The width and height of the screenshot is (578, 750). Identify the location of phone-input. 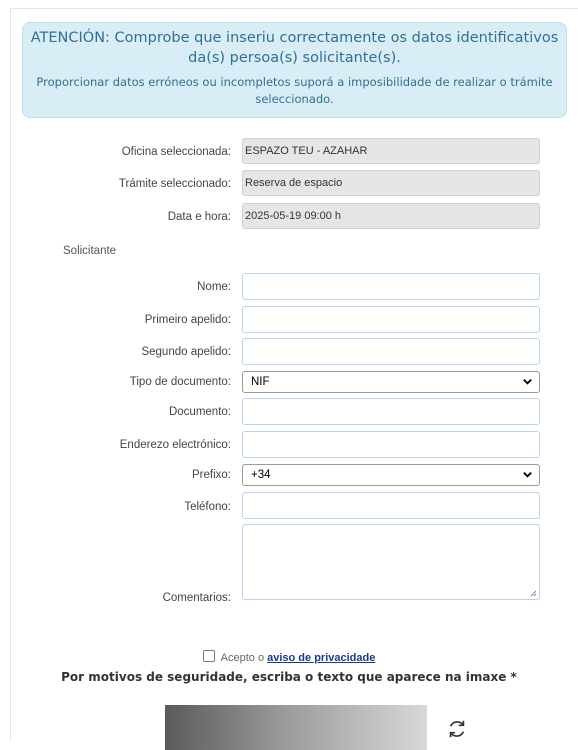
(391, 505).